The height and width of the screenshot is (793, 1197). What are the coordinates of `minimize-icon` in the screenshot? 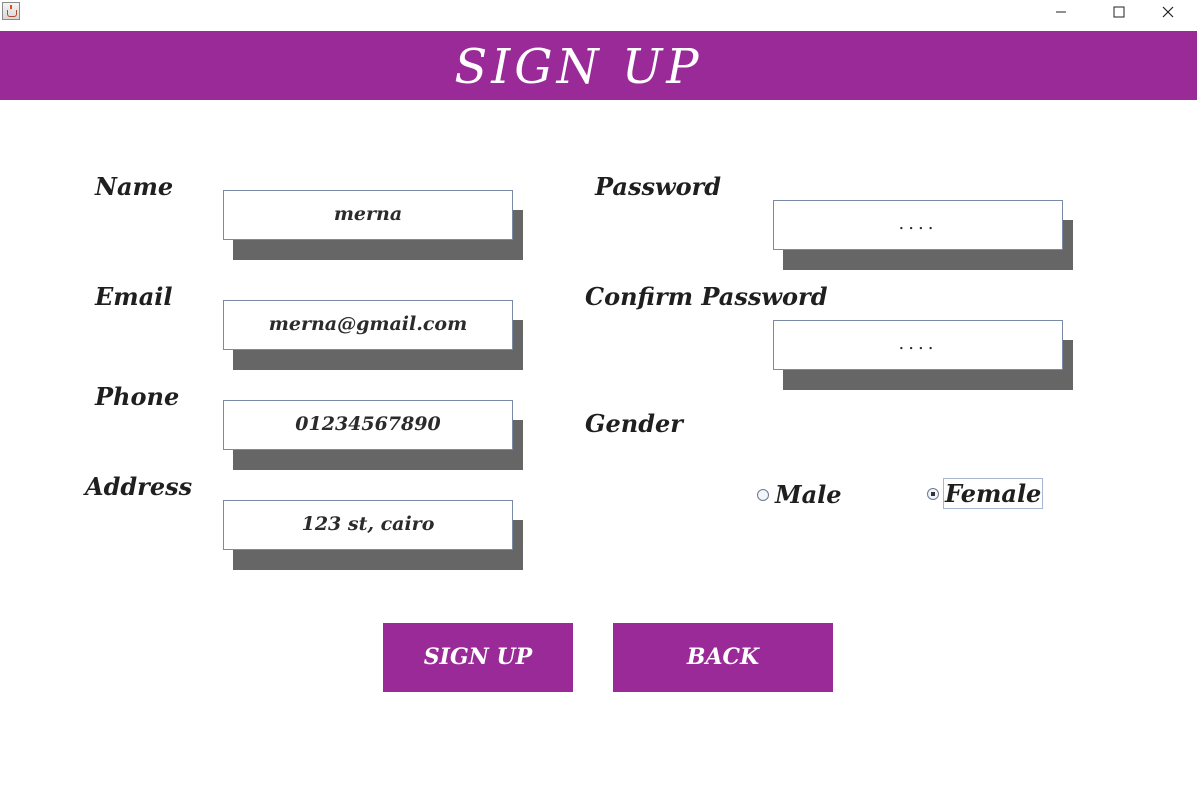 It's located at (1061, 12).